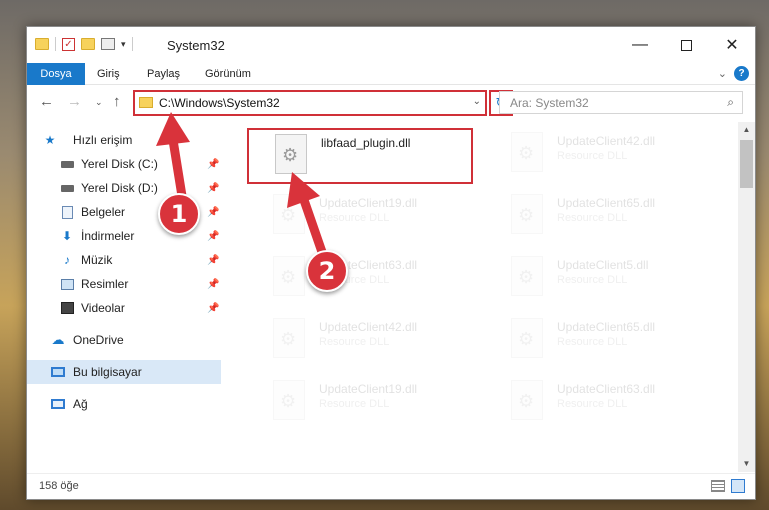 The image size is (769, 510). What do you see at coordinates (58, 404) in the screenshot?
I see `network-icon` at bounding box center [58, 404].